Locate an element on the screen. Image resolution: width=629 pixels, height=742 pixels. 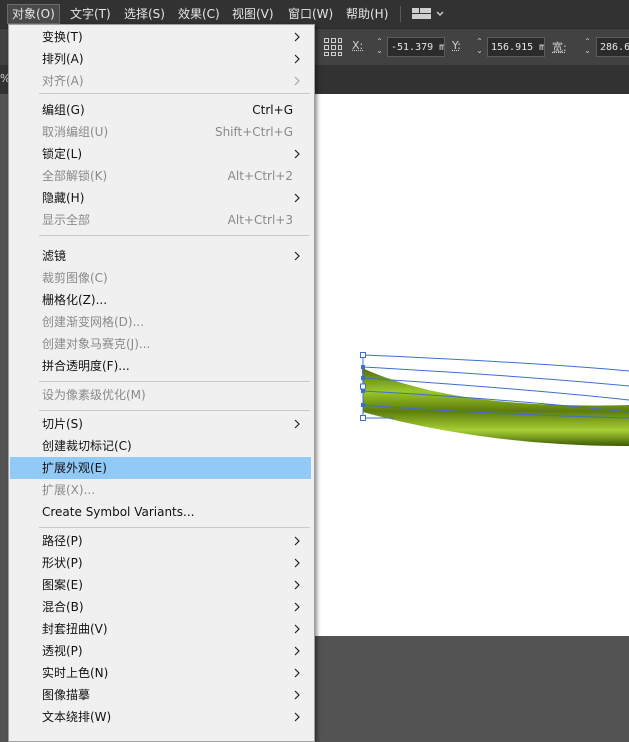
menu-item-label: 隐藏(H) is located at coordinates (63, 198).